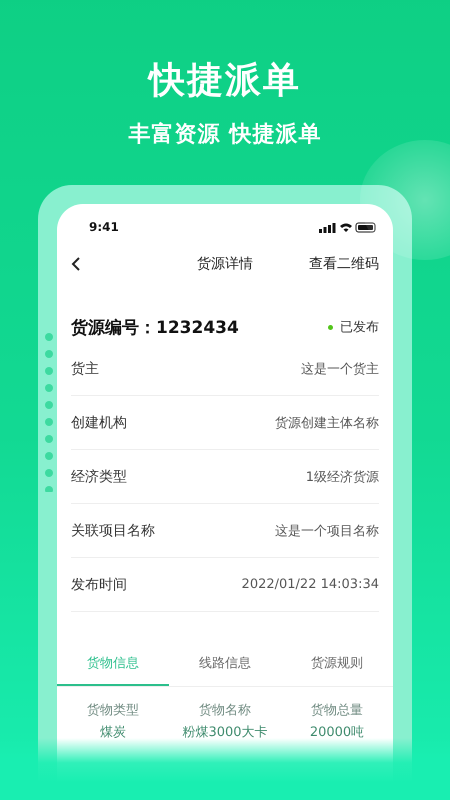 Image resolution: width=450 pixels, height=800 pixels. I want to click on subheadline: 丰富资源 快捷派单, so click(225, 134).